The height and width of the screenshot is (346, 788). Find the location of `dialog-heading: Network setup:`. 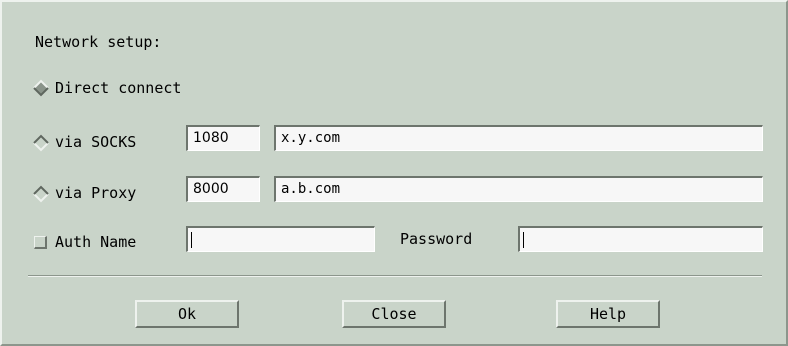

dialog-heading: Network setup: is located at coordinates (98, 42).